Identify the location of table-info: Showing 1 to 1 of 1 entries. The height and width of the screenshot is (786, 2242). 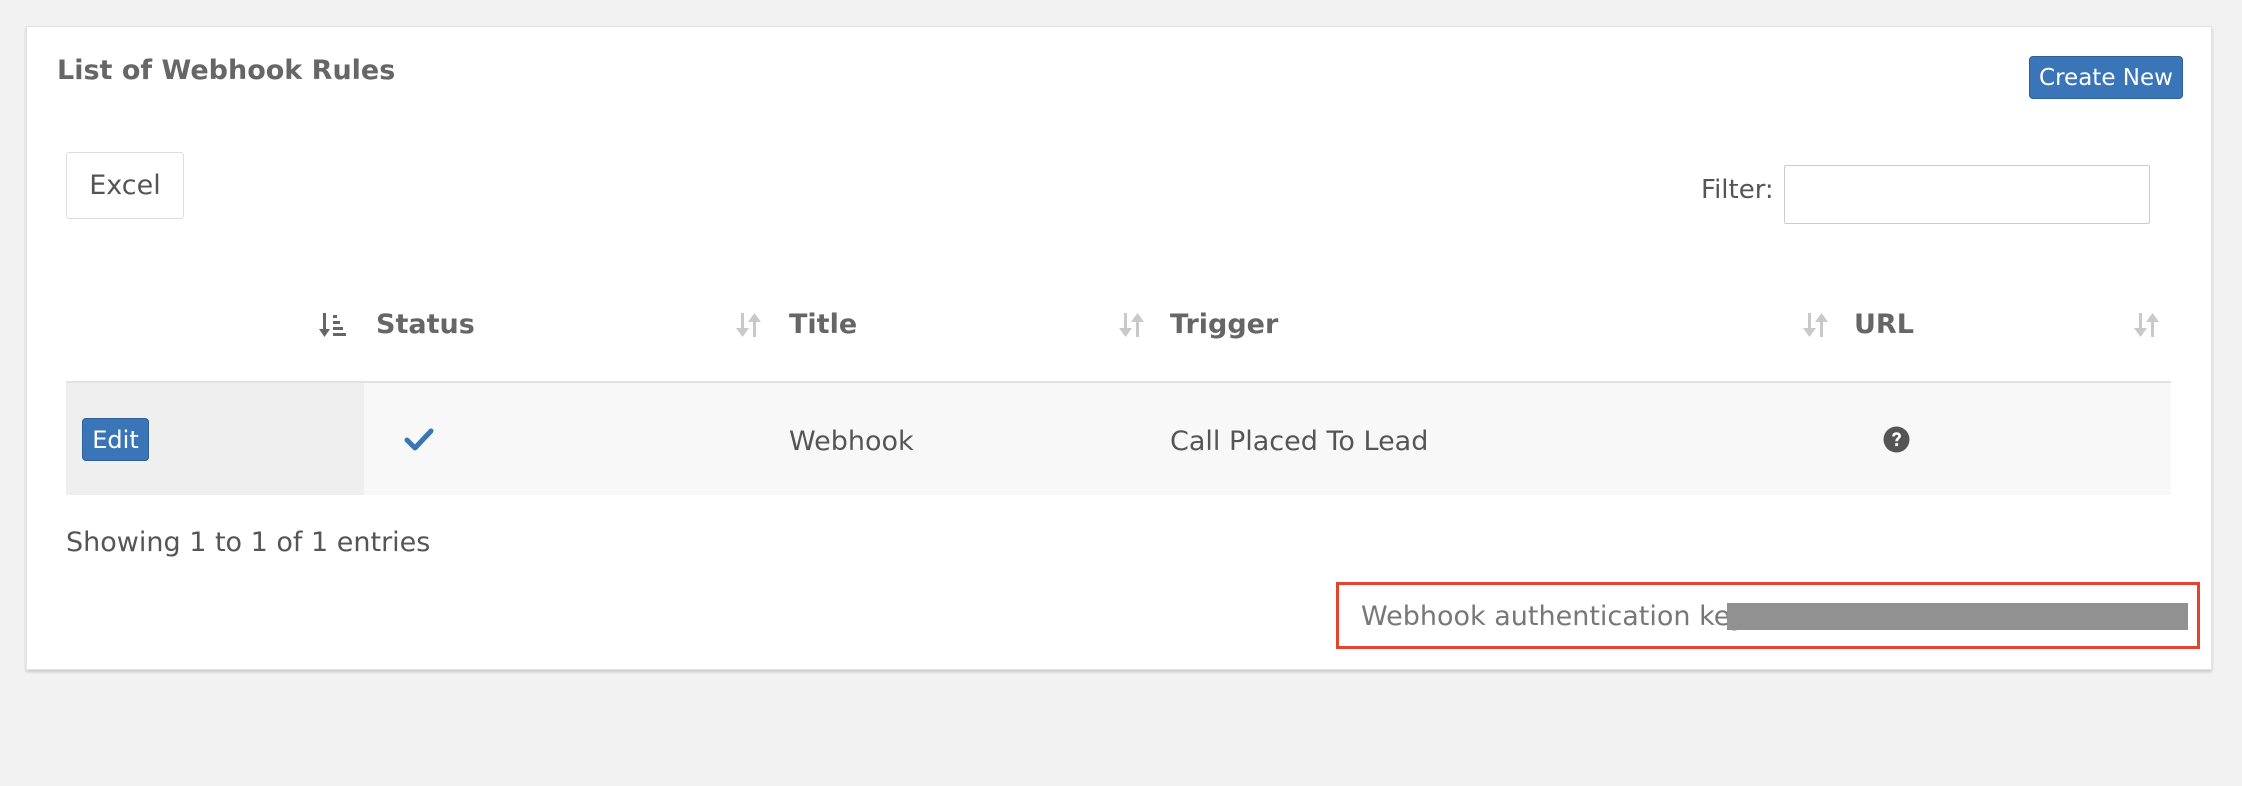
(248, 542).